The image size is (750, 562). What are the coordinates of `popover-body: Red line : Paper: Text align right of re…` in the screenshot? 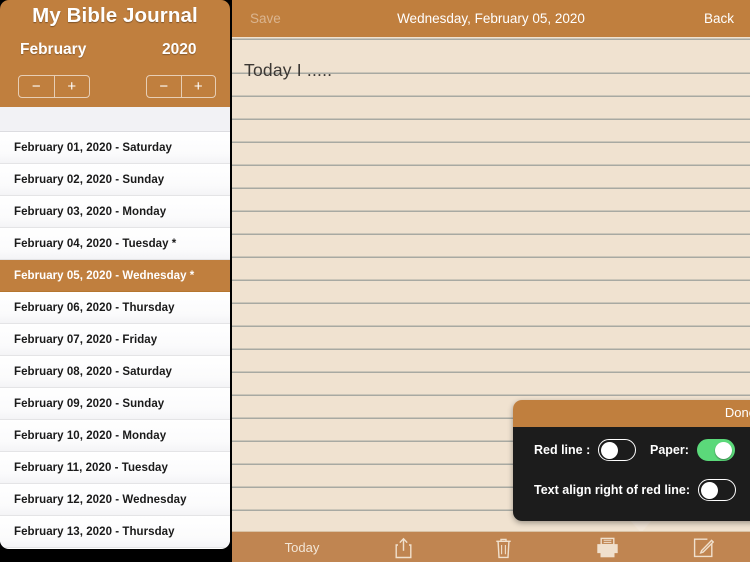 It's located at (631, 474).